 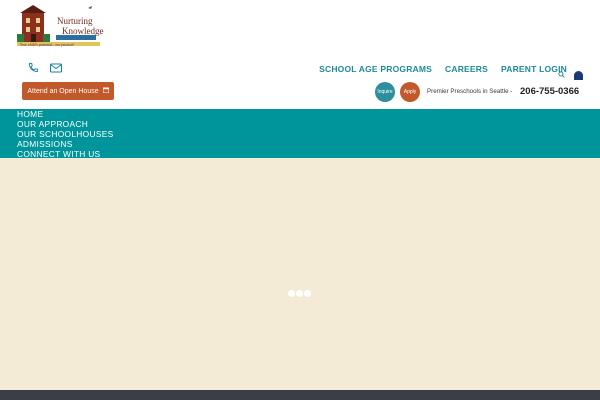 I want to click on logo-tagline: Your child's potential...our passion!, so click(x=47, y=45).